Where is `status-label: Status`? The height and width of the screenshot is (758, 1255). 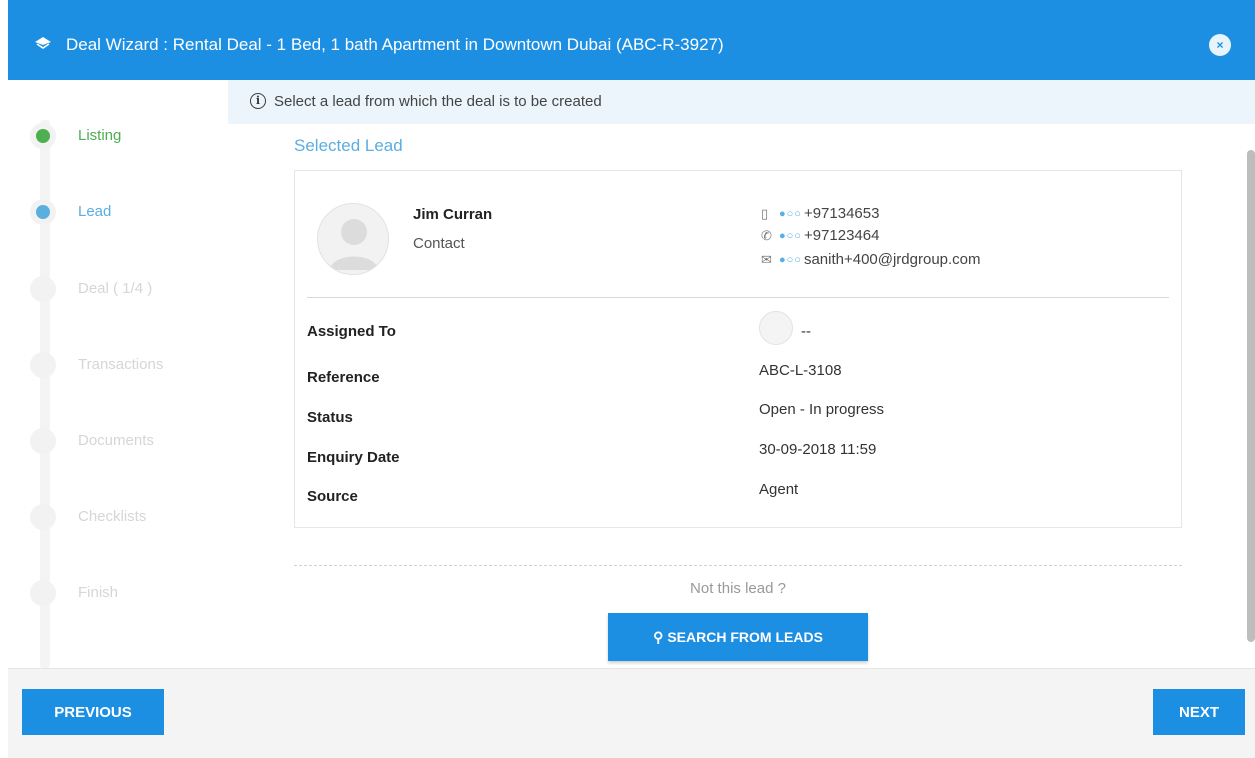
status-label: Status is located at coordinates (330, 417).